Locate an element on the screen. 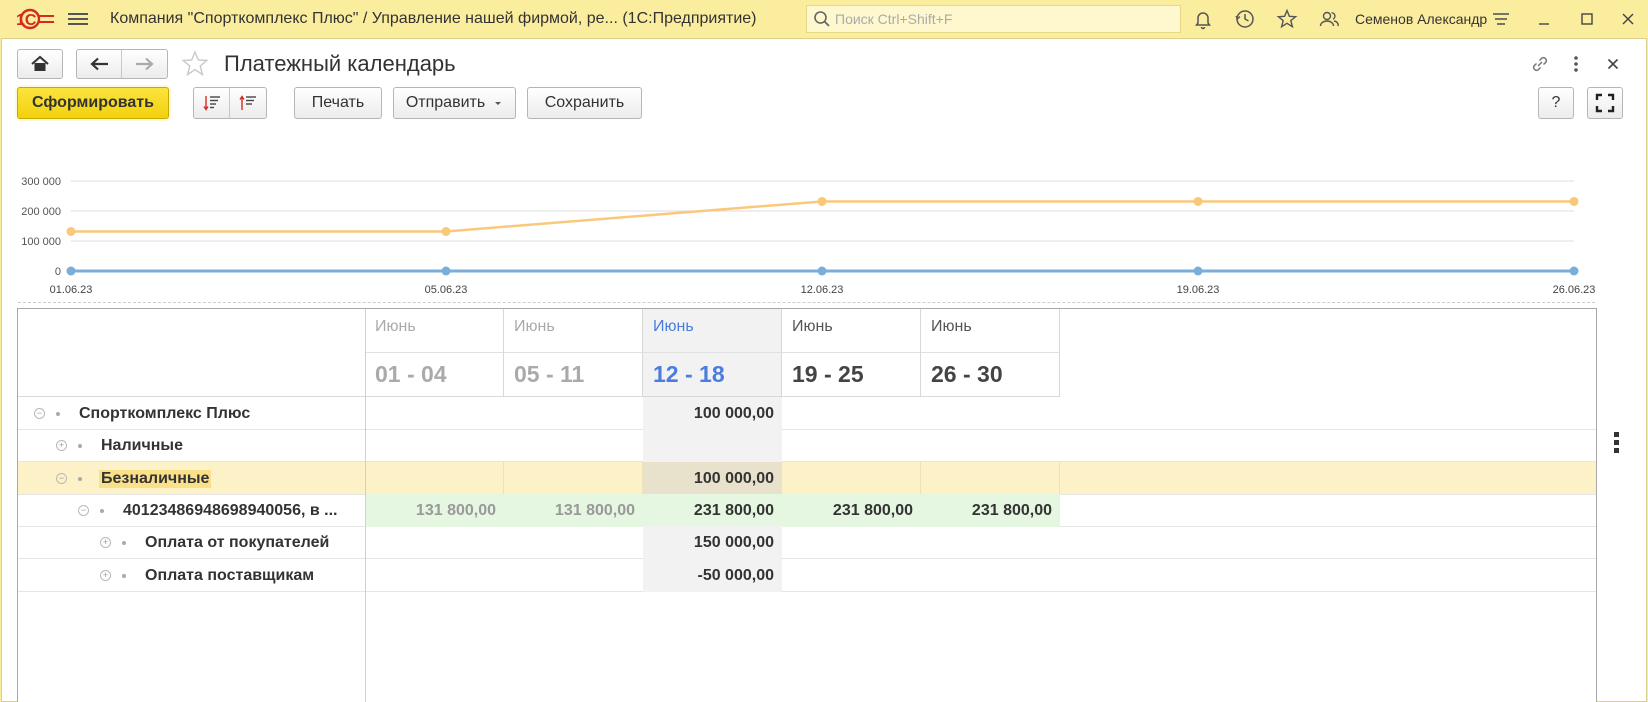  minimize-icon is located at coordinates (1544, 19).